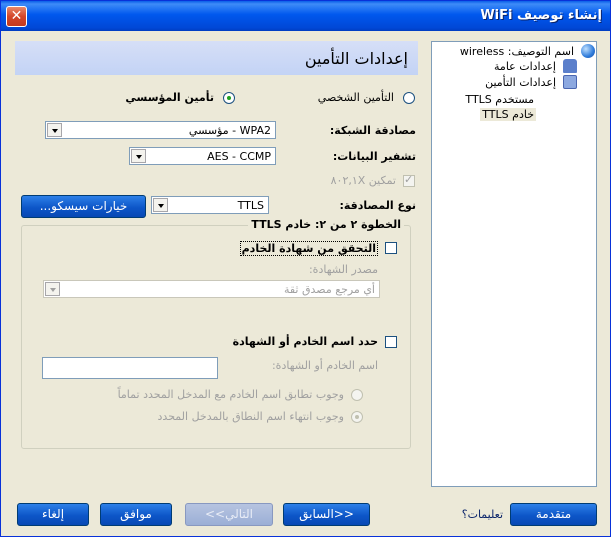 The height and width of the screenshot is (537, 611). I want to click on match-exact-radio, so click(357, 395).